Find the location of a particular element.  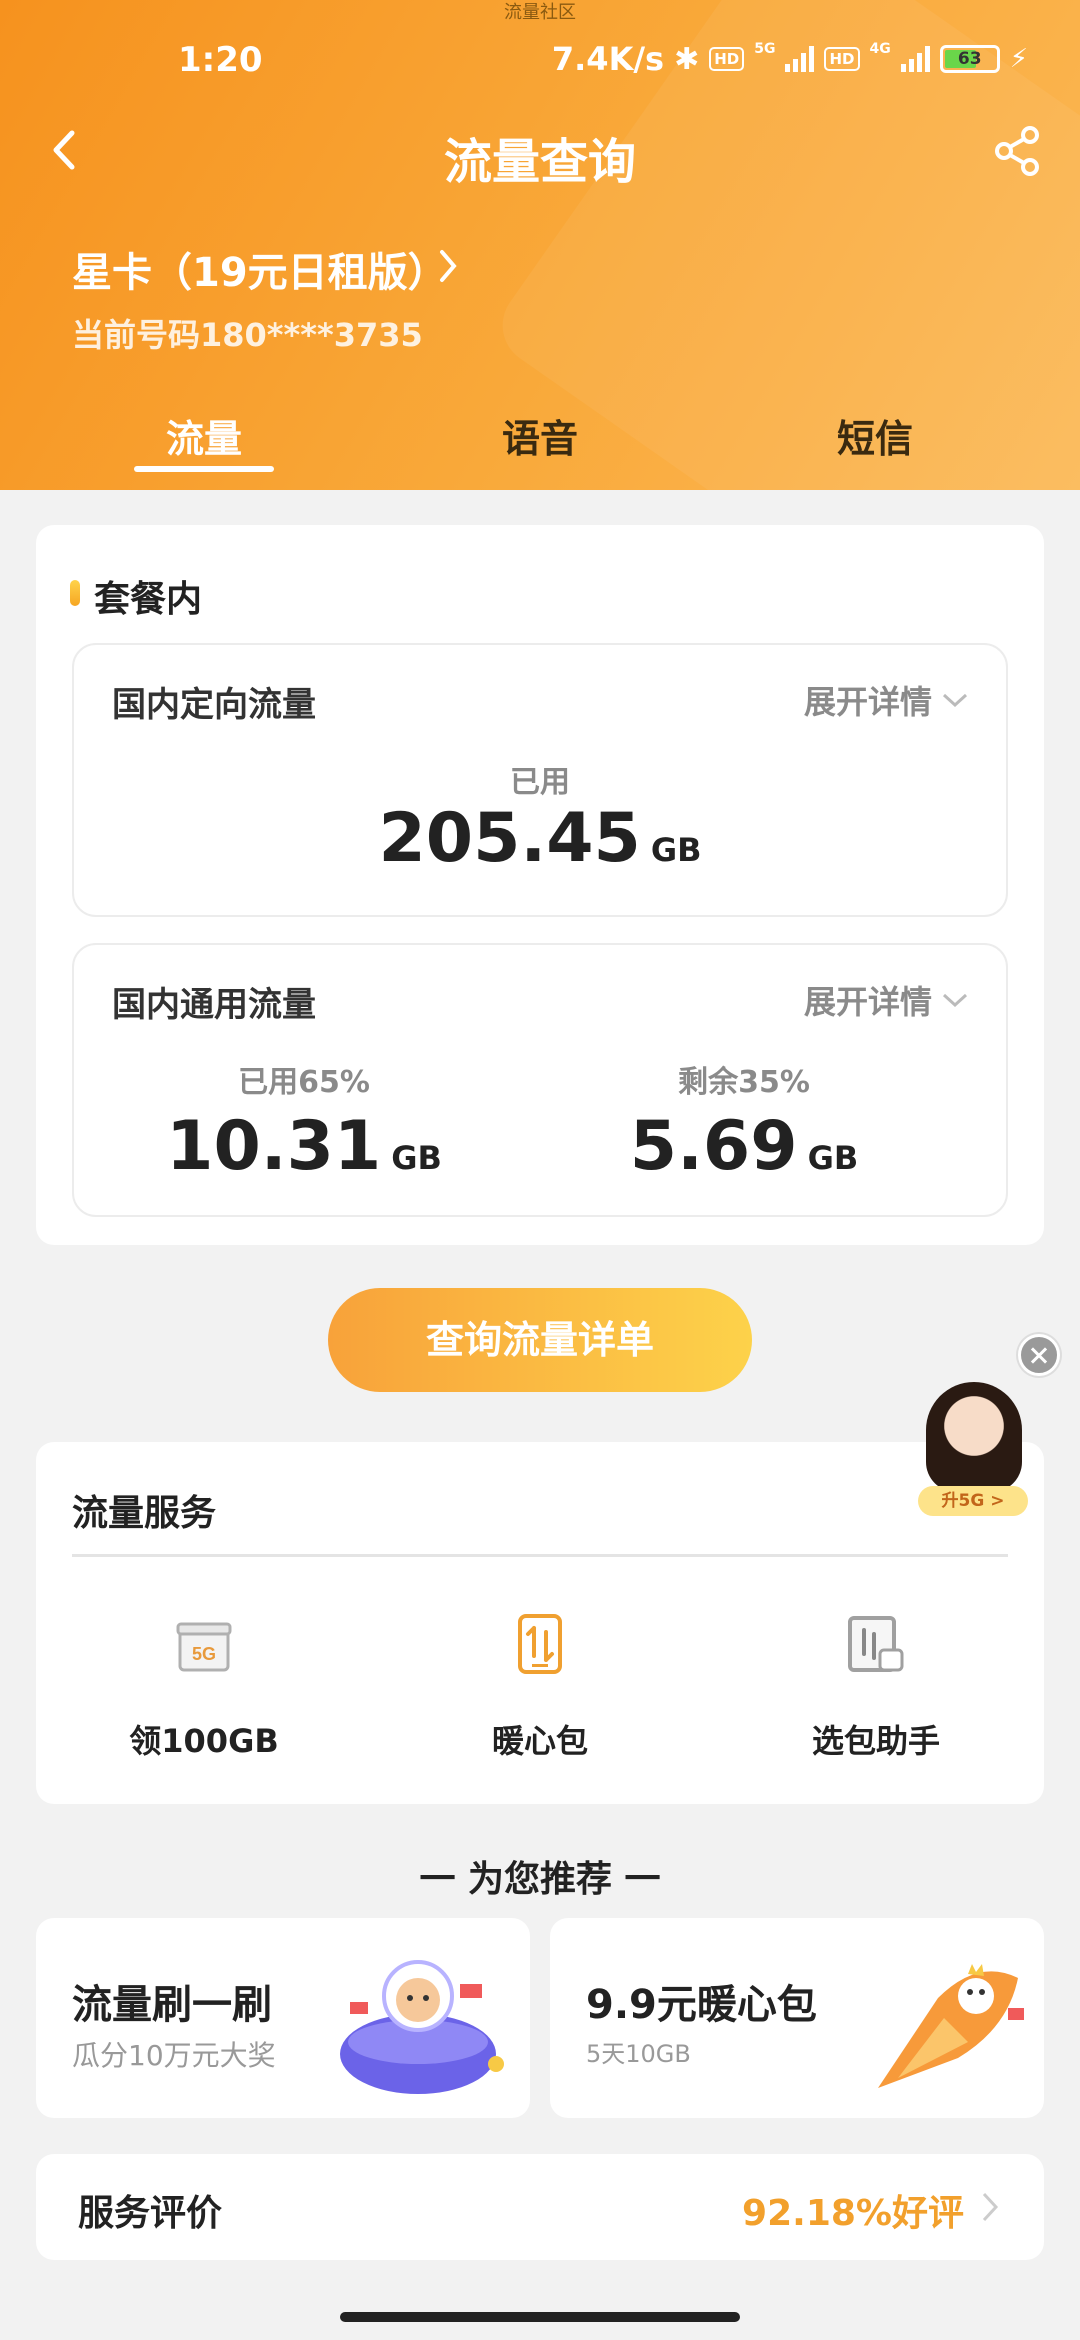

gift-5g-icon: 5G is located at coordinates (204, 1647).